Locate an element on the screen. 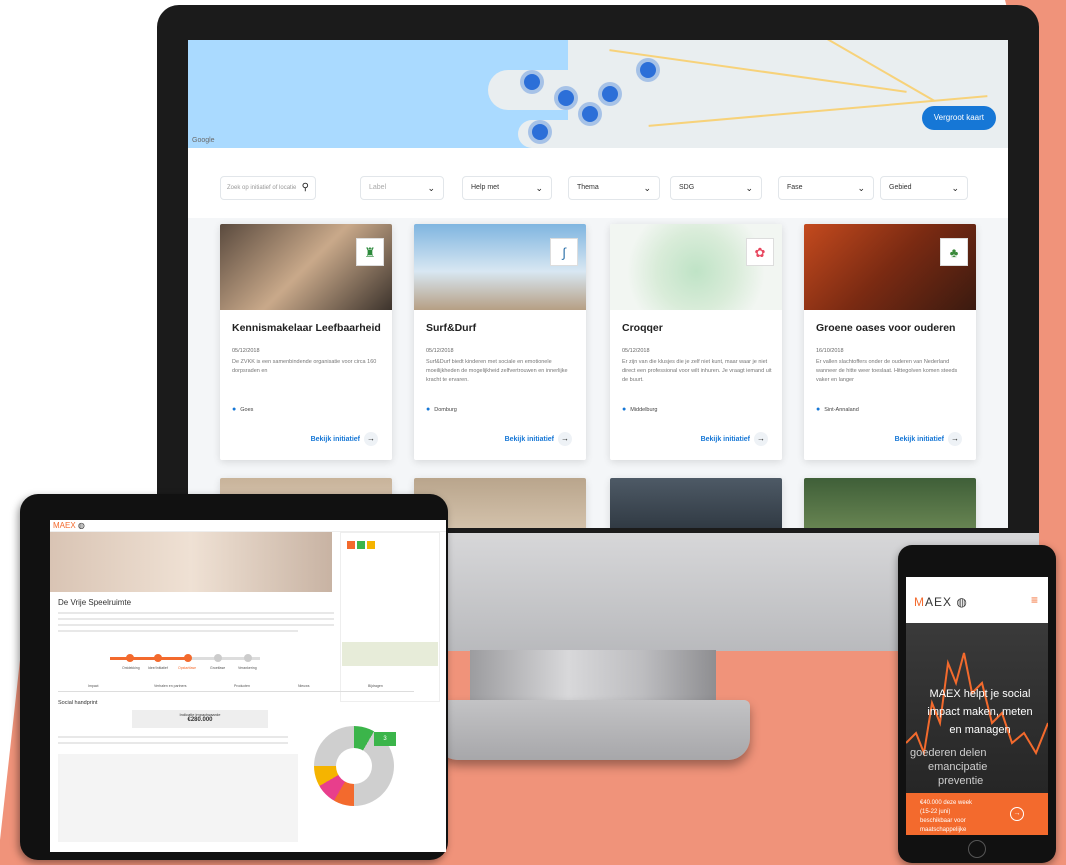 This screenshot has height=865, width=1066. initiative-hero-photo is located at coordinates (191, 562).